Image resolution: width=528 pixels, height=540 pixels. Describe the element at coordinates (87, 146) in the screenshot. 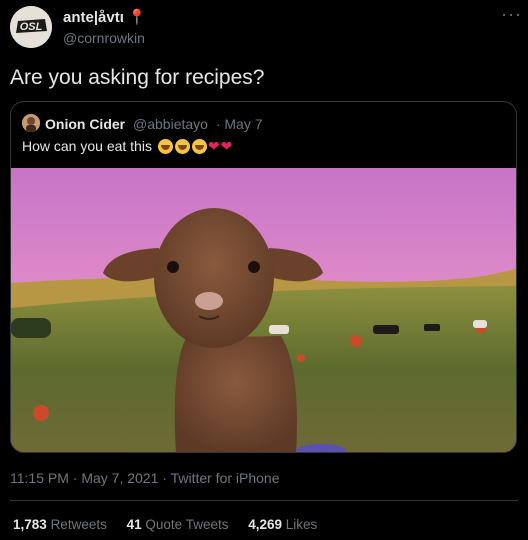

I see `quoted-text: How can you eat this` at that location.